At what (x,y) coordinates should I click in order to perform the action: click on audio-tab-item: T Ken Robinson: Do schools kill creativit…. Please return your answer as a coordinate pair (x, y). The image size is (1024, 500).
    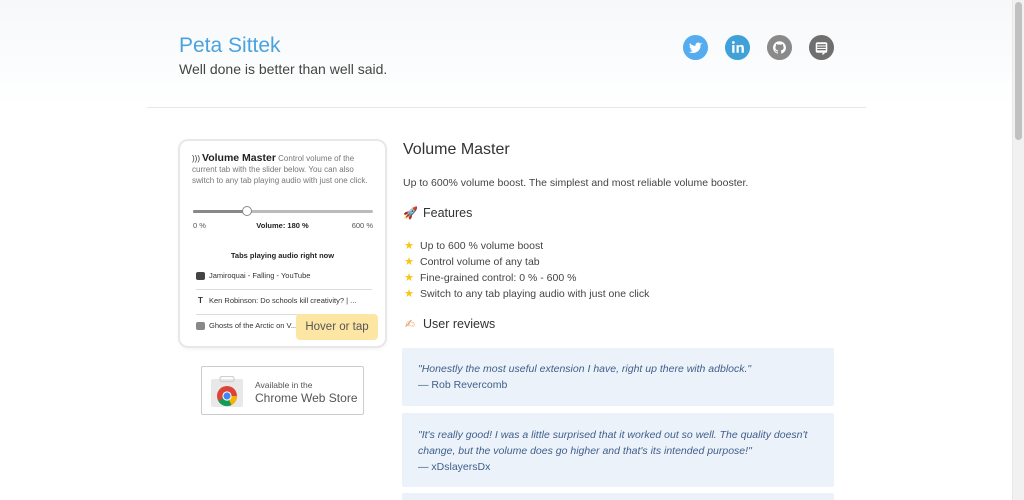
    Looking at the image, I should click on (284, 301).